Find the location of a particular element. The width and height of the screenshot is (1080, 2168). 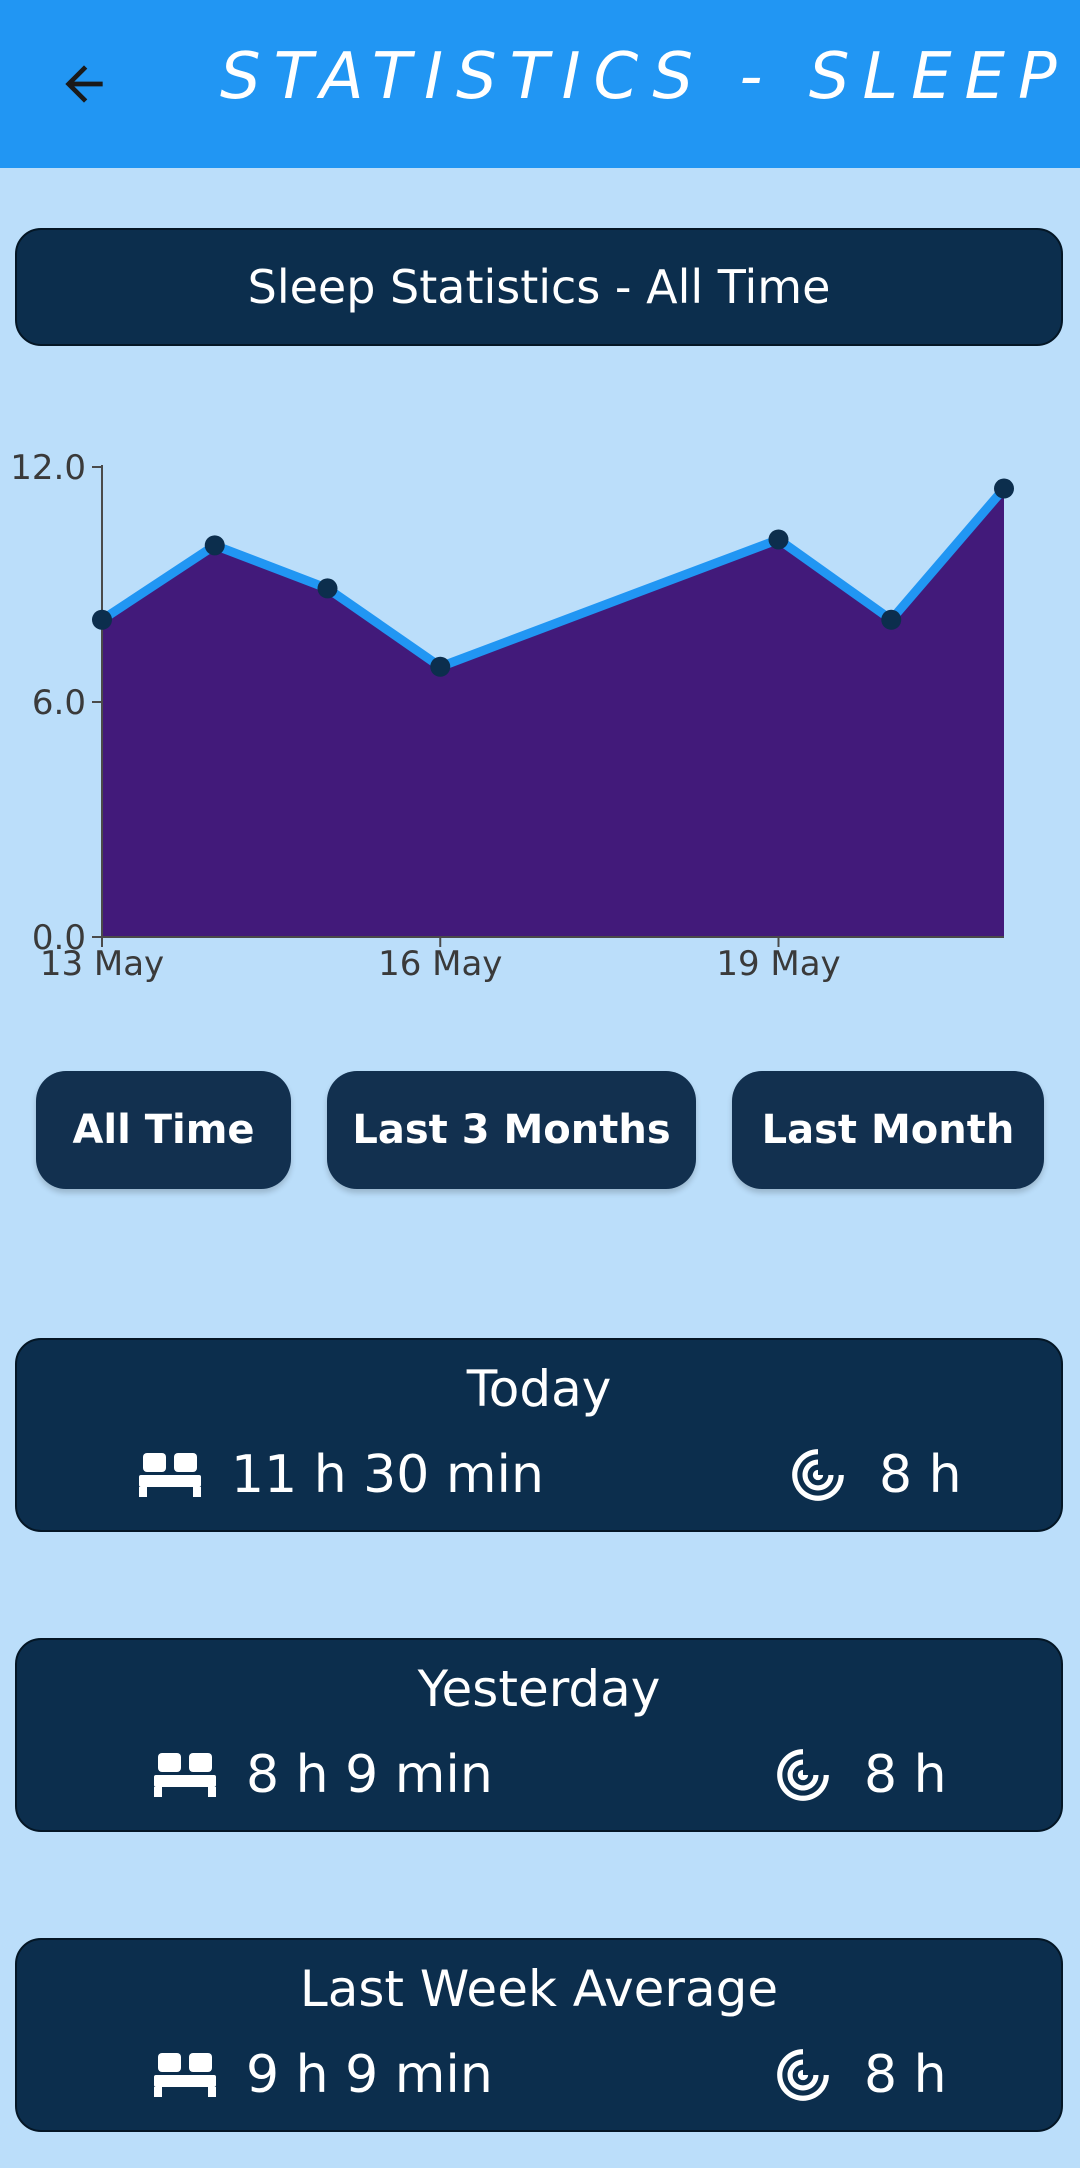

last-3-months-button: Last 3 Months is located at coordinates (511, 1130).